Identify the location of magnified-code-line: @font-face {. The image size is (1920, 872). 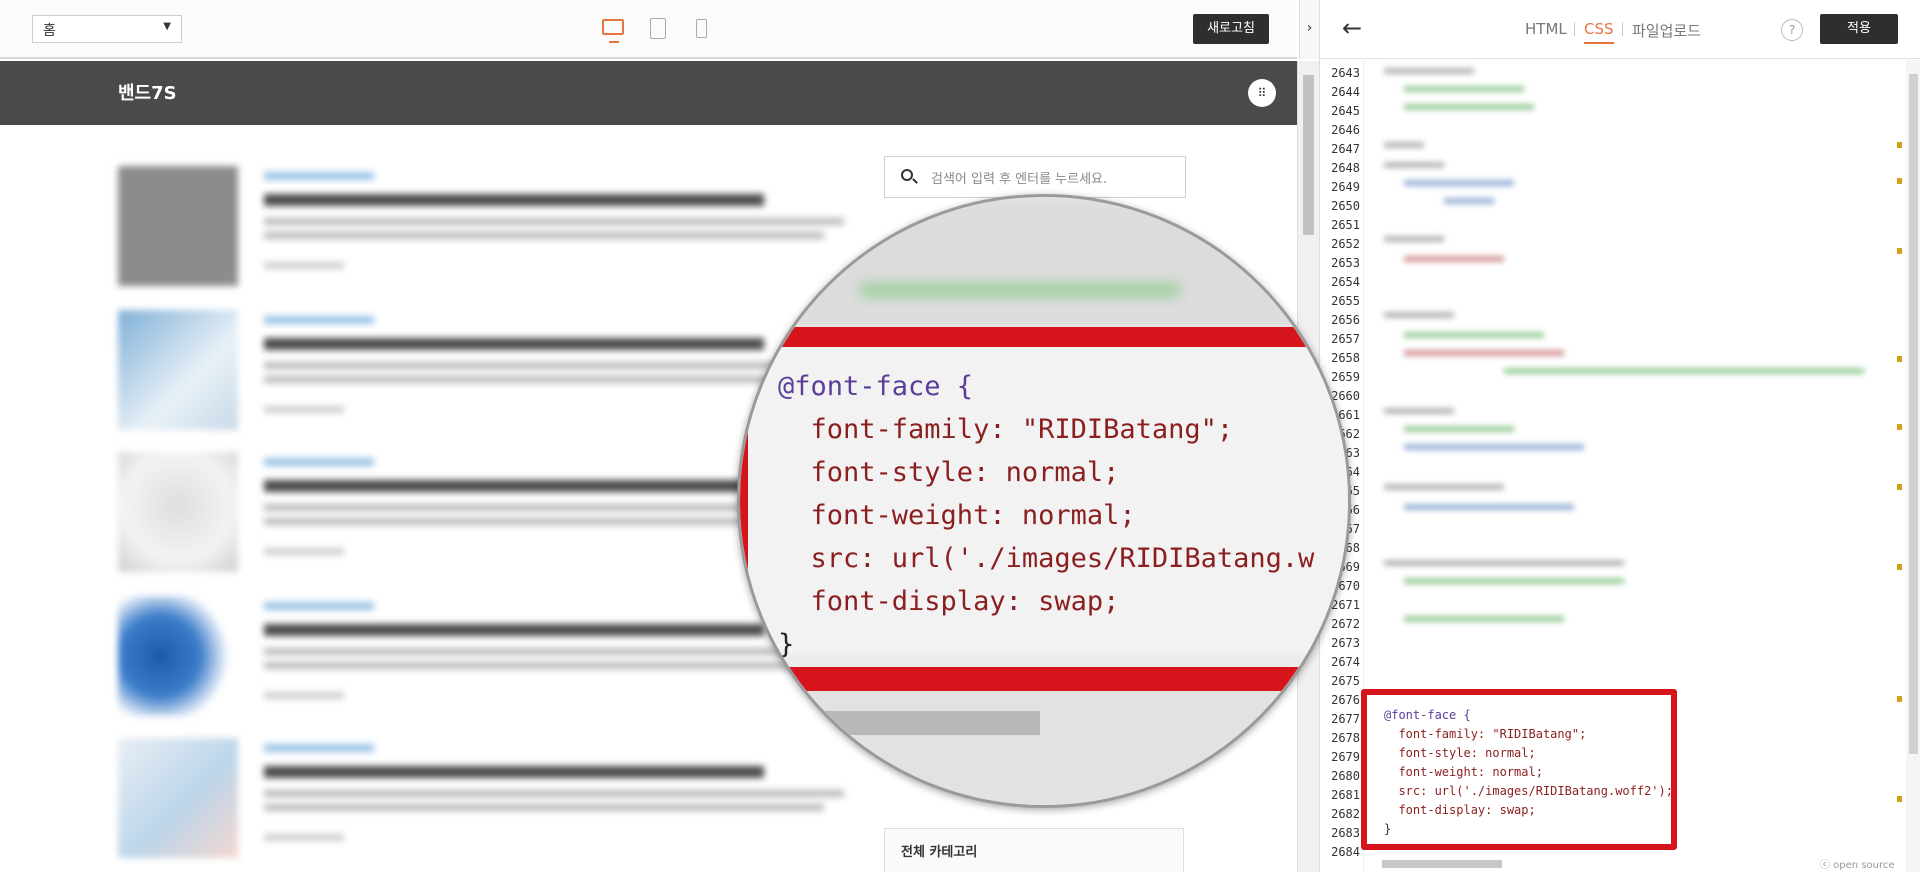
(876, 386).